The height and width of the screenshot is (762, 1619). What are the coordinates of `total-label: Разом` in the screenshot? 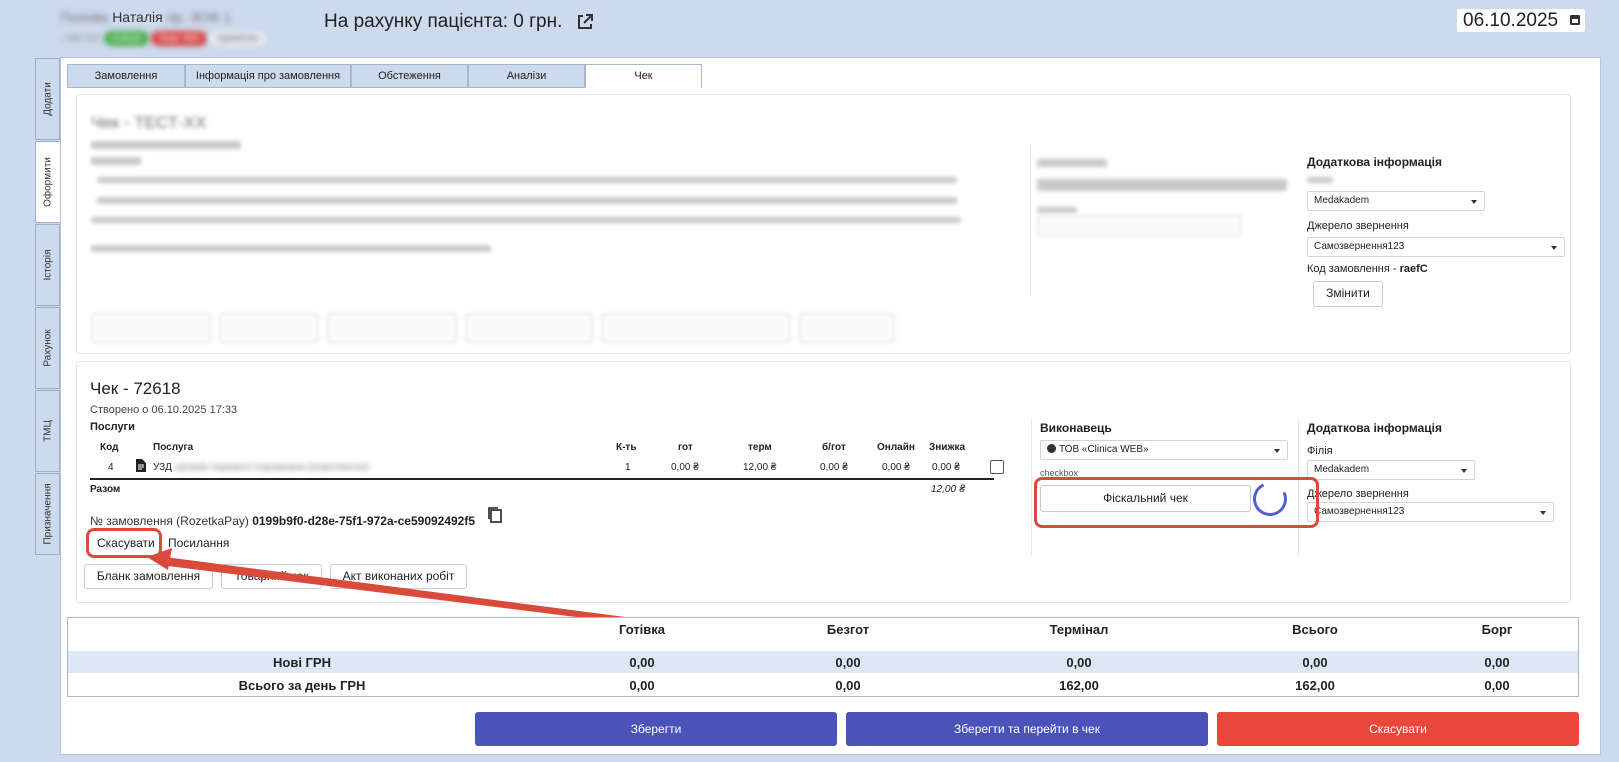 It's located at (105, 489).